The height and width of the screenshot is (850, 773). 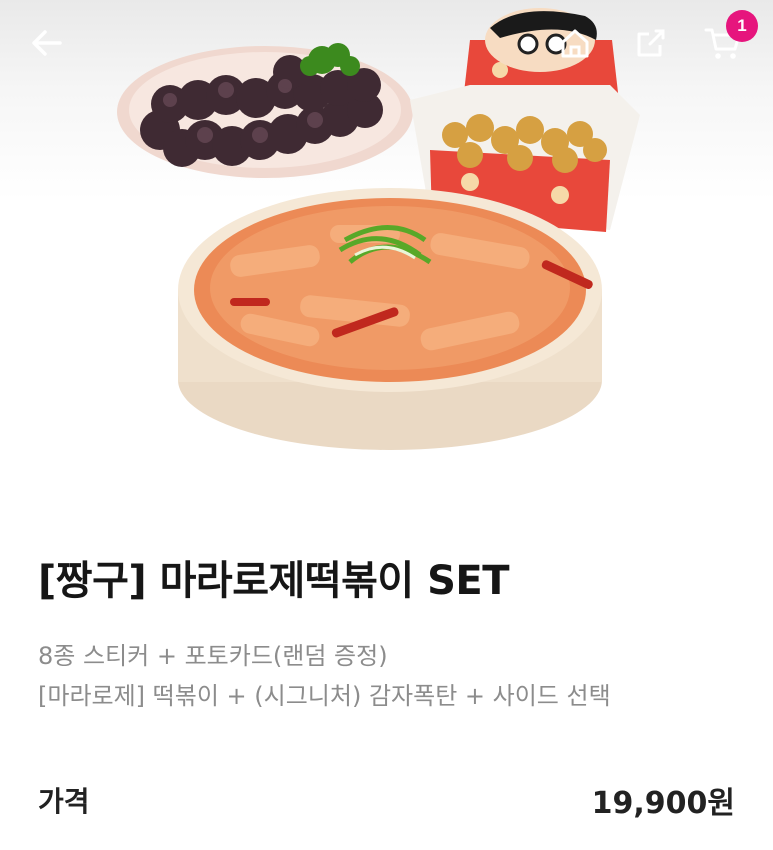 What do you see at coordinates (742, 26) in the screenshot?
I see `cart-count-badge: 1` at bounding box center [742, 26].